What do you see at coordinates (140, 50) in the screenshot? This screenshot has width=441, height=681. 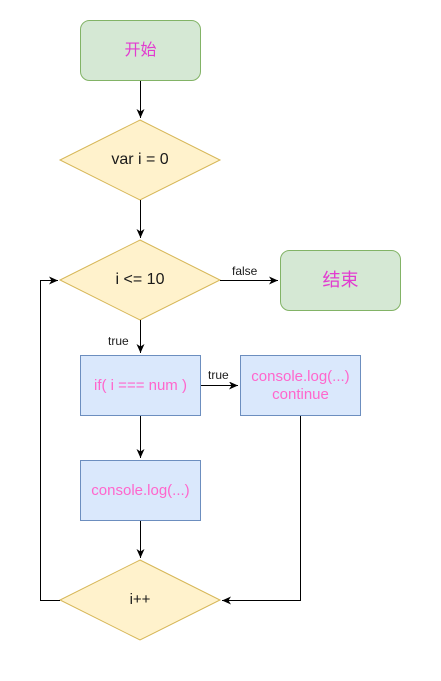 I see `start-node-label: 开始` at bounding box center [140, 50].